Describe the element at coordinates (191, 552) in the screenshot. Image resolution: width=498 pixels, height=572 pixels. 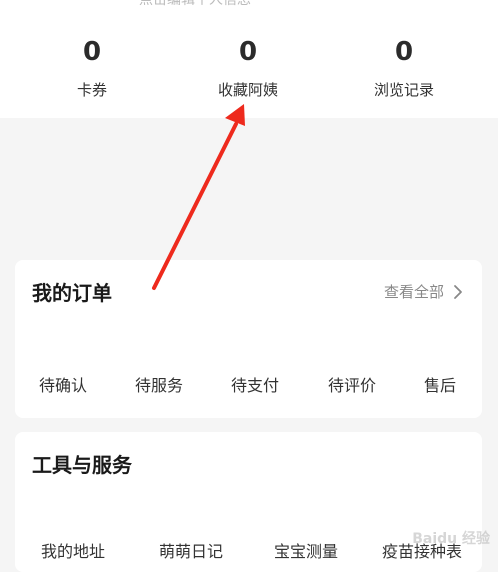
I see `tool-baby-diary: 萌萌日记` at that location.